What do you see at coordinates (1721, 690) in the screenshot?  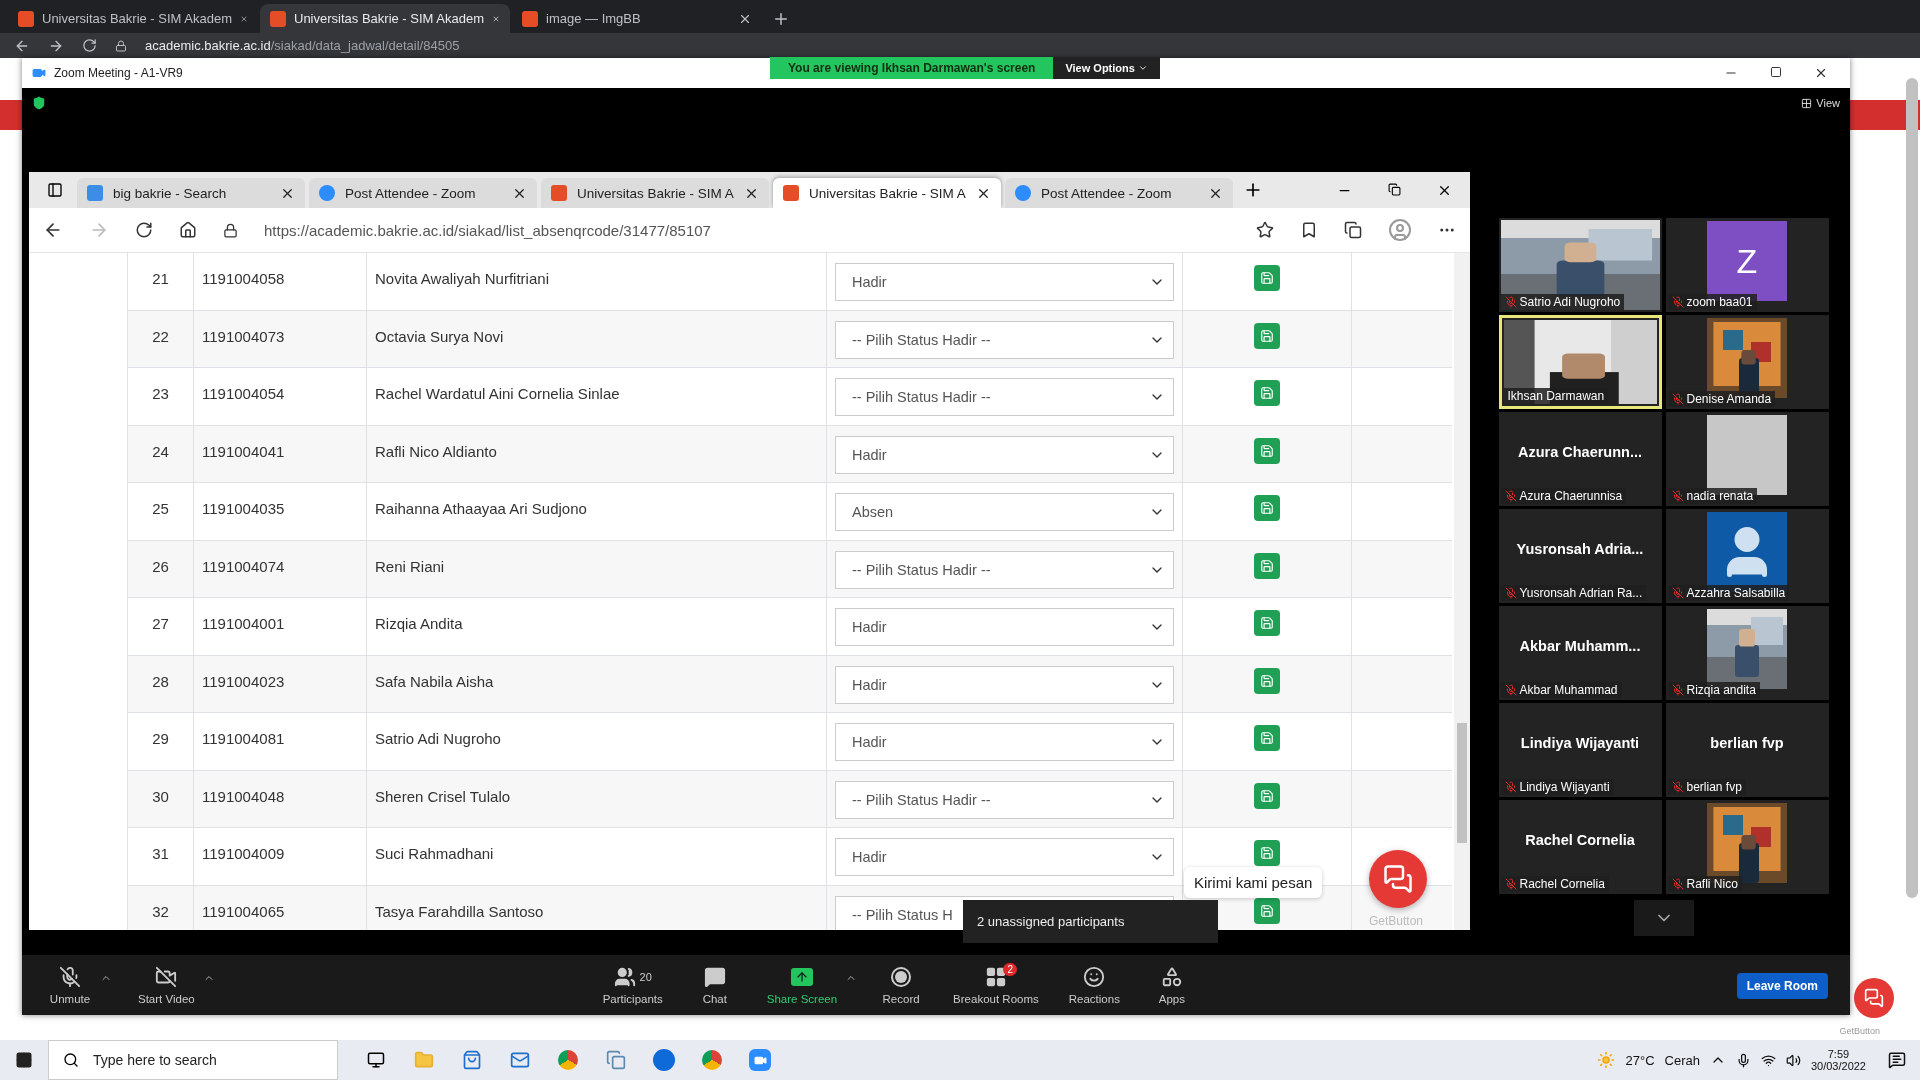 I see `participant-name: Rizqia andita` at bounding box center [1721, 690].